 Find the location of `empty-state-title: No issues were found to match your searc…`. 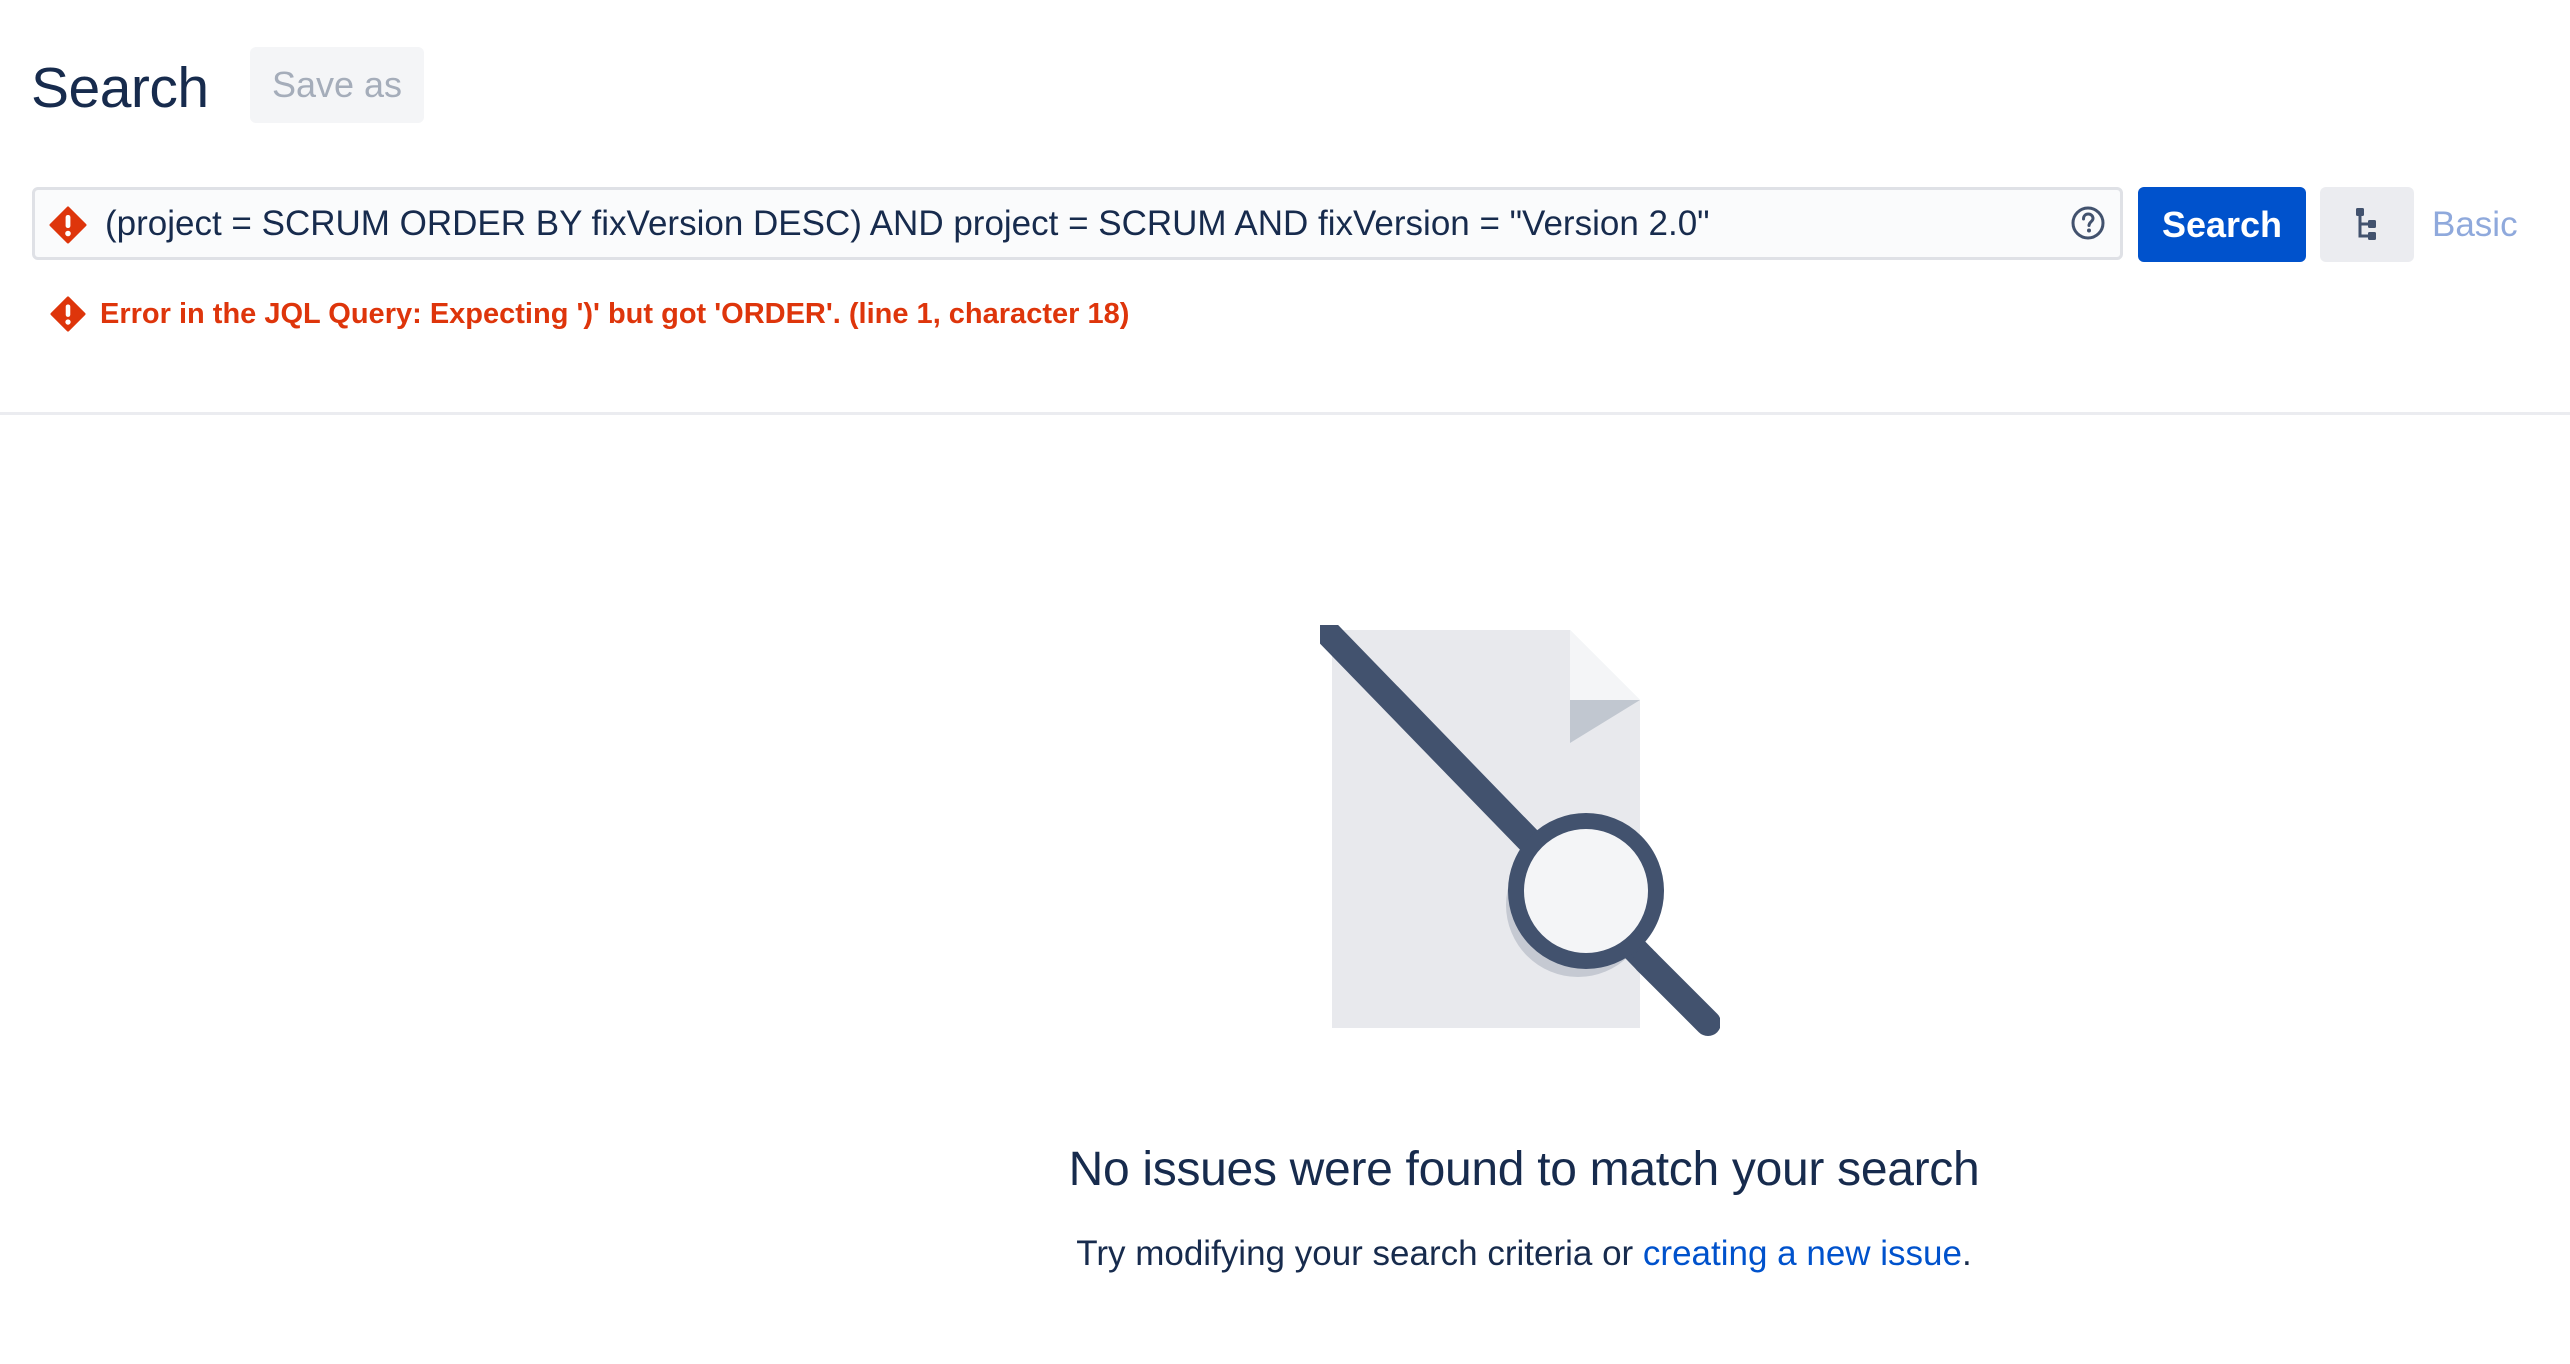

empty-state-title: No issues were found to match your searc… is located at coordinates (1524, 1169).